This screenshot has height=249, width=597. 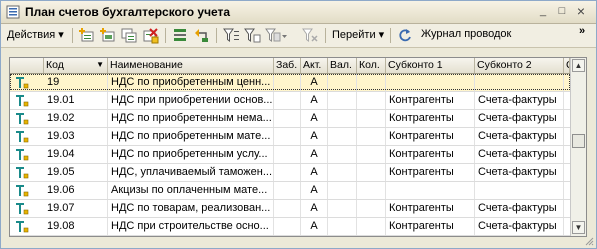 What do you see at coordinates (354, 35) in the screenshot?
I see `goto-label: Перейти` at bounding box center [354, 35].